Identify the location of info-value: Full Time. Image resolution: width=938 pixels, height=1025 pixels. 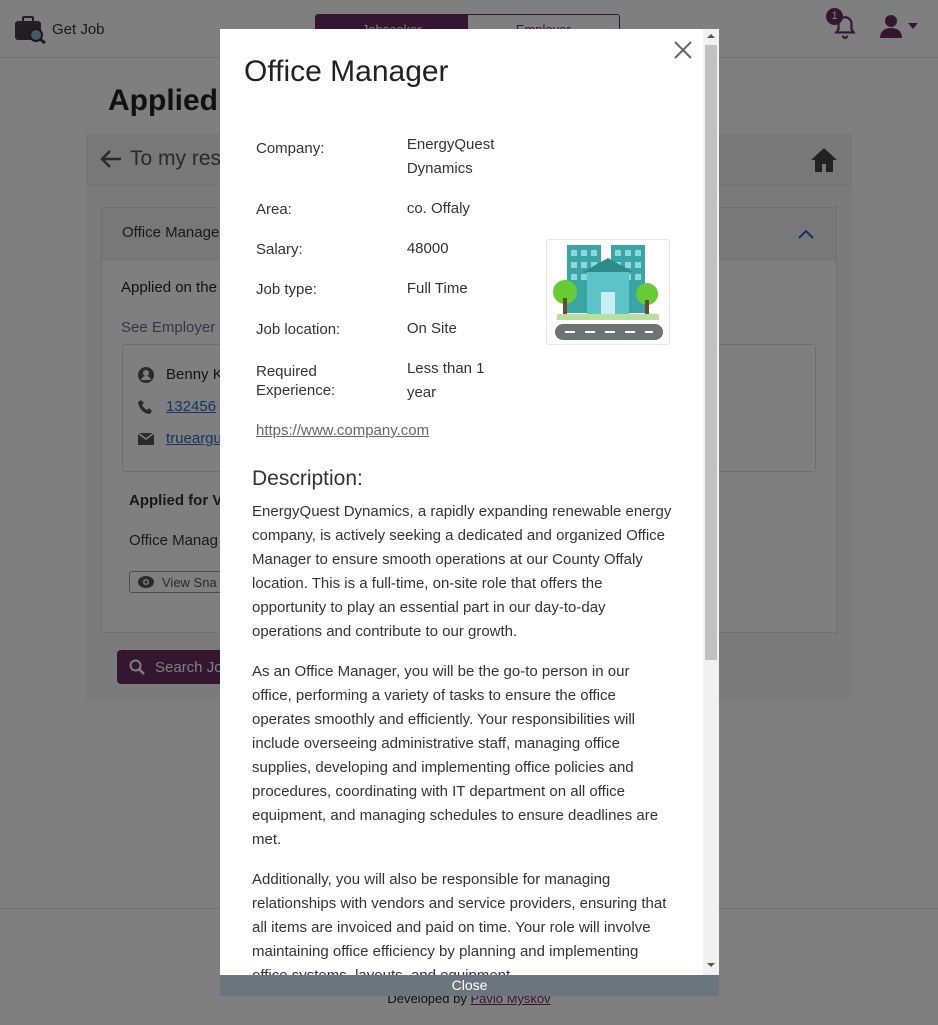
(437, 288).